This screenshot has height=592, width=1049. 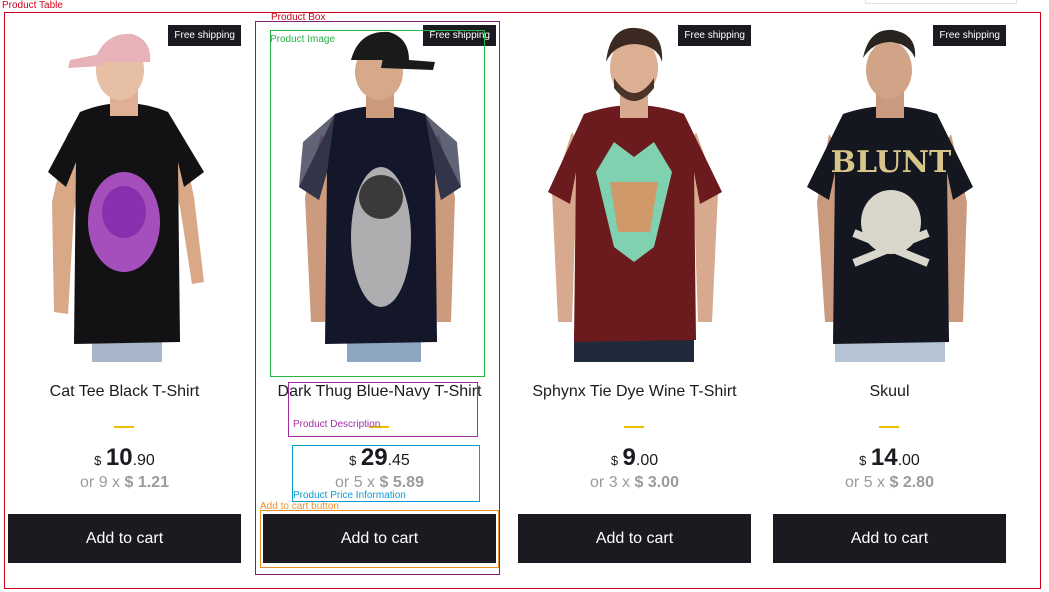 What do you see at coordinates (146, 482) in the screenshot?
I see `installment-value: $ 1.21` at bounding box center [146, 482].